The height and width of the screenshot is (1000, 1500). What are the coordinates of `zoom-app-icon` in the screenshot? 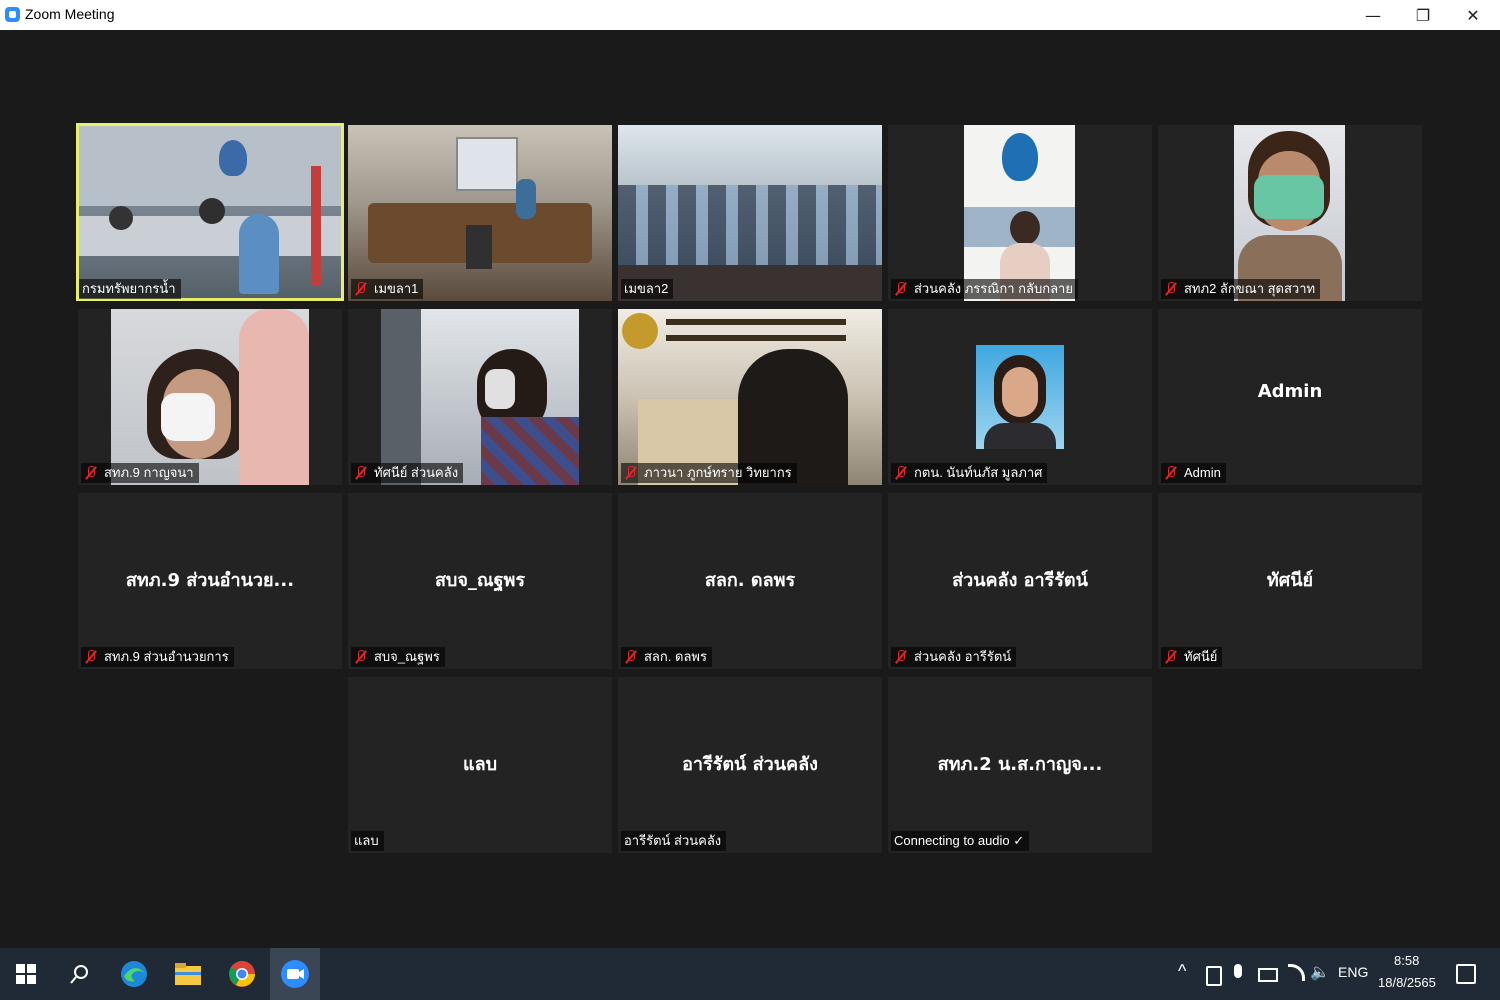 It's located at (12, 14).